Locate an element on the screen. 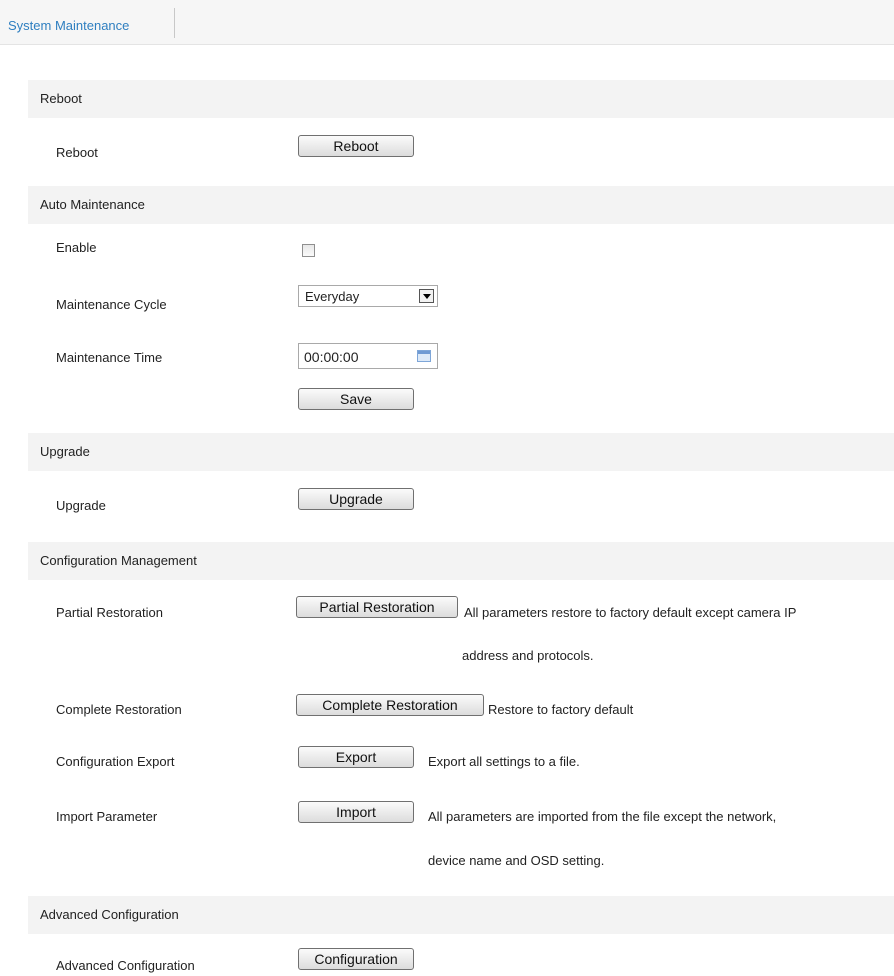 The width and height of the screenshot is (894, 976). complete-restoration-button: Complete Restoration is located at coordinates (390, 705).